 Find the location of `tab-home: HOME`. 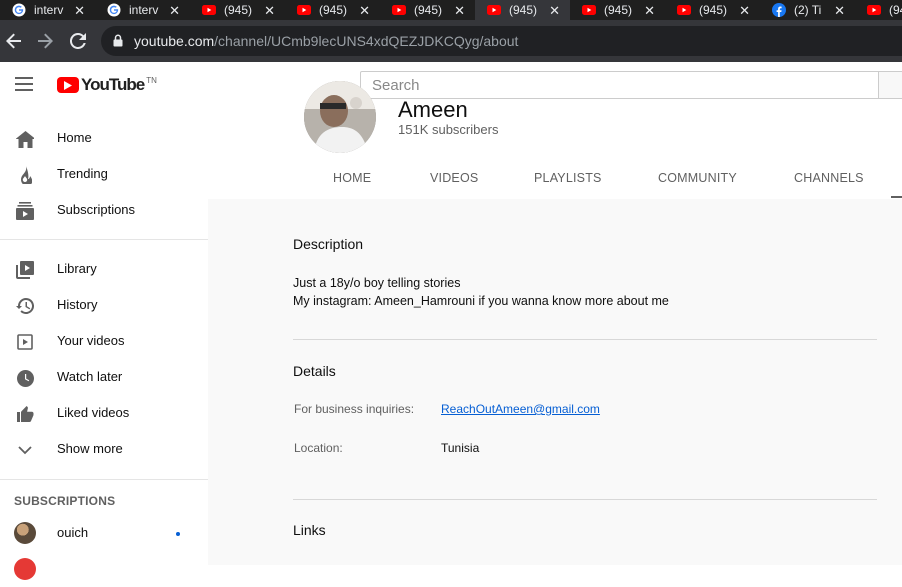

tab-home: HOME is located at coordinates (352, 178).